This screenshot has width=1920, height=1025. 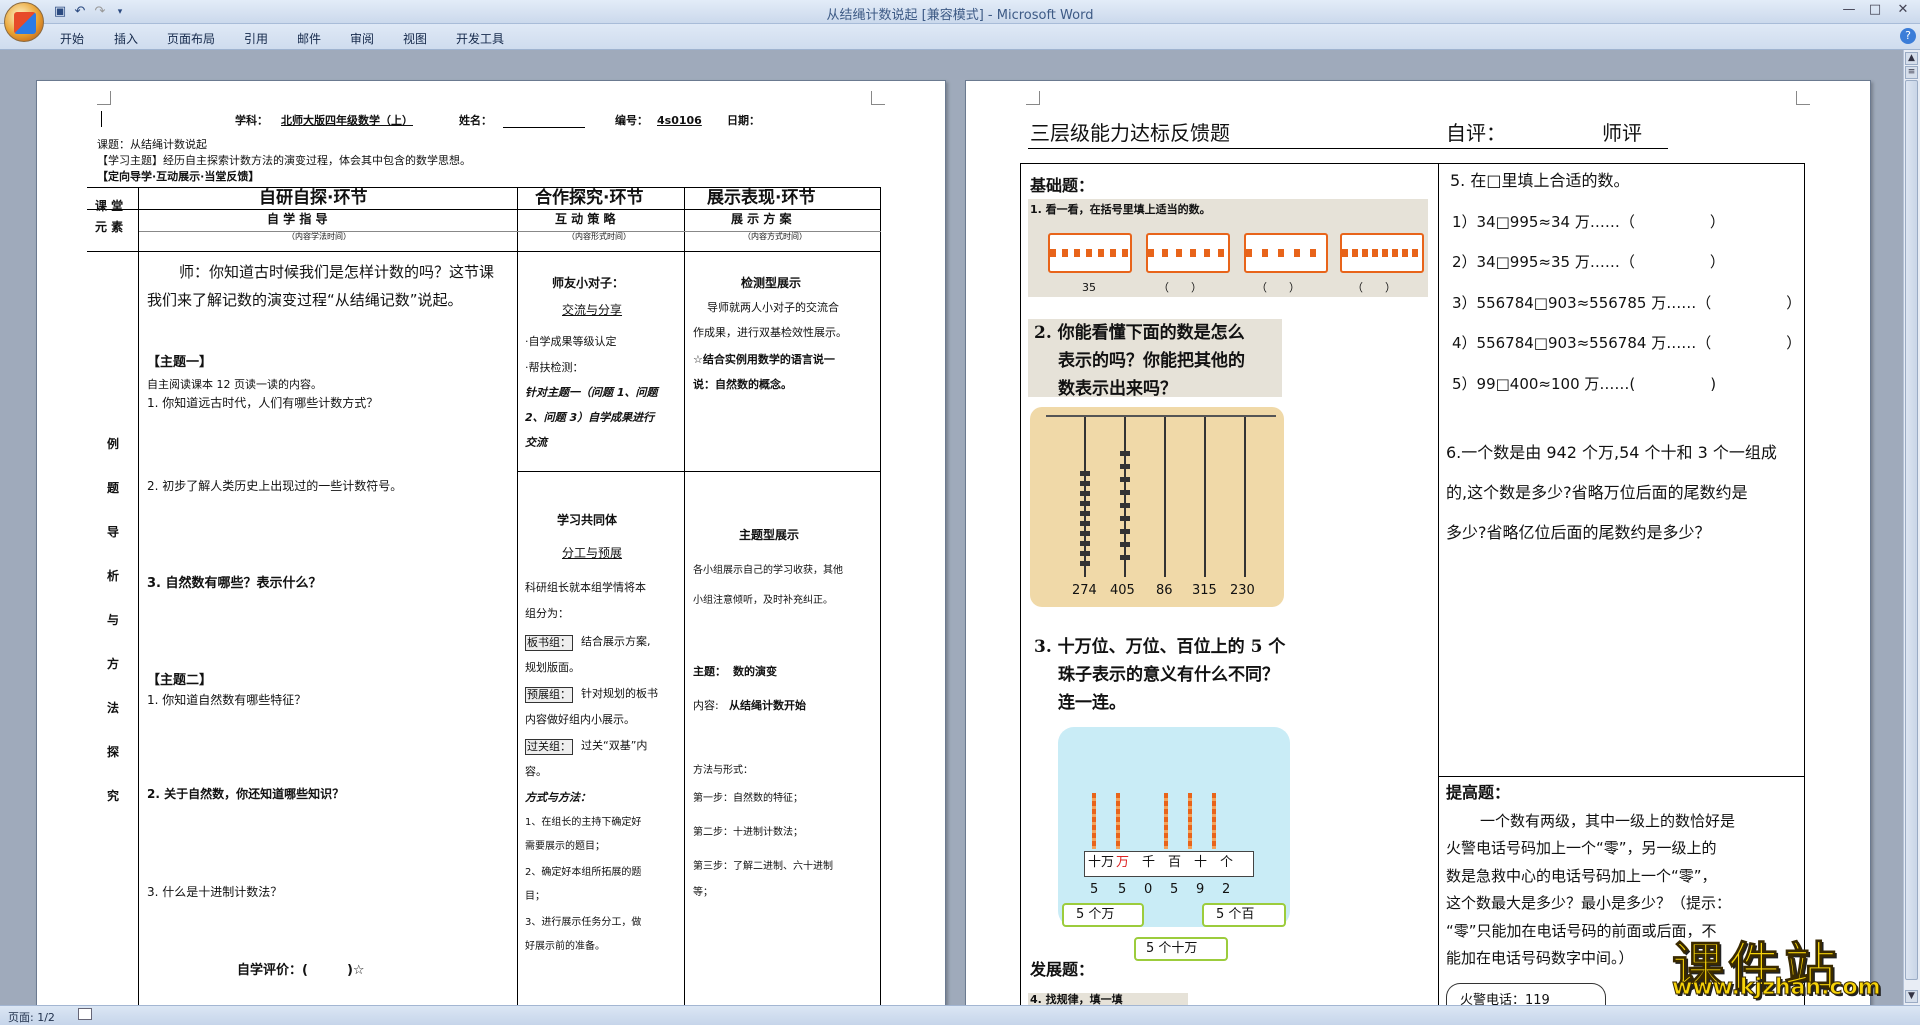 What do you see at coordinates (755, 671) in the screenshot?
I see `theme-value: 数的演变` at bounding box center [755, 671].